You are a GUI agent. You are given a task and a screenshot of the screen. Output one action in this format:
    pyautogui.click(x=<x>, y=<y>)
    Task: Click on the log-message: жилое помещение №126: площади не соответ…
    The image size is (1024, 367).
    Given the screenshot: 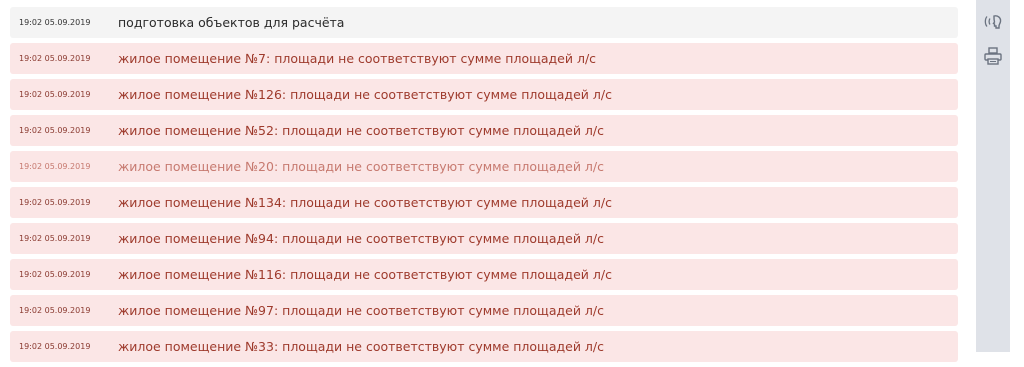 What is the action you would take?
    pyautogui.click(x=365, y=94)
    